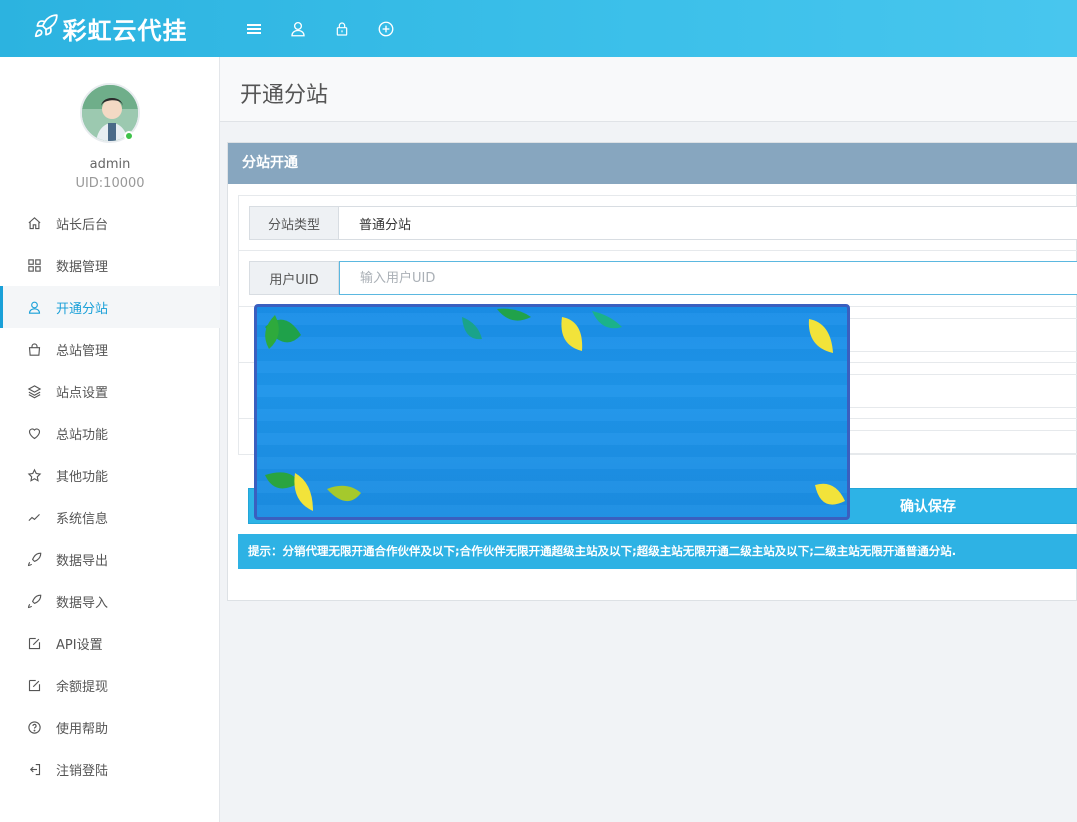 The image size is (1077, 822). I want to click on layers-icon, so click(34, 391).